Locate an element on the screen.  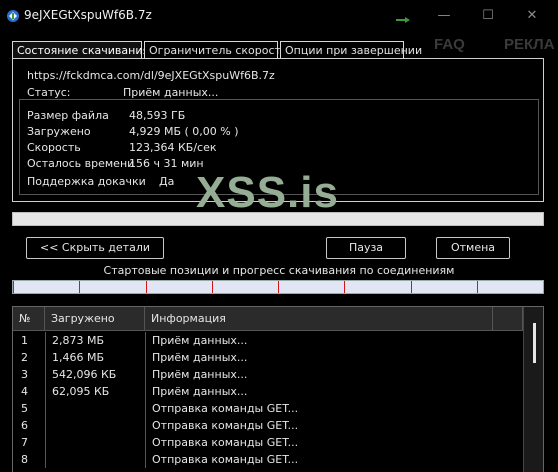
tab-completion-options: Опции при завершении is located at coordinates (351, 50).